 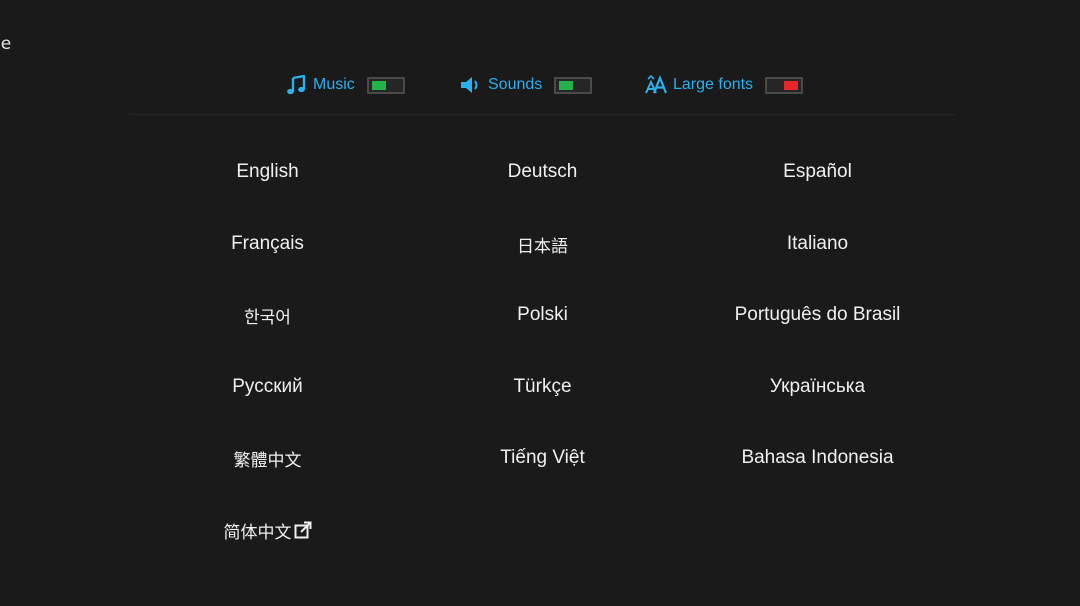 What do you see at coordinates (817, 172) in the screenshot?
I see `language-option-espanol: Español` at bounding box center [817, 172].